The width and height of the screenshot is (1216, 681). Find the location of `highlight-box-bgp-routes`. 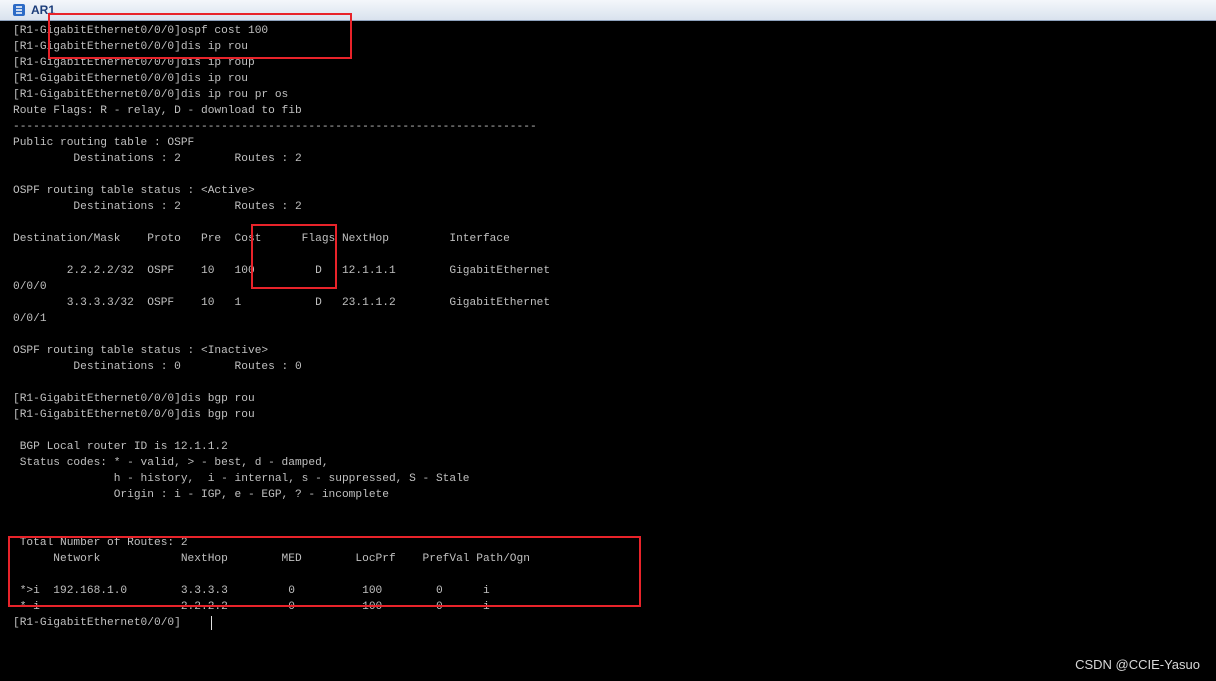

highlight-box-bgp-routes is located at coordinates (324, 571).